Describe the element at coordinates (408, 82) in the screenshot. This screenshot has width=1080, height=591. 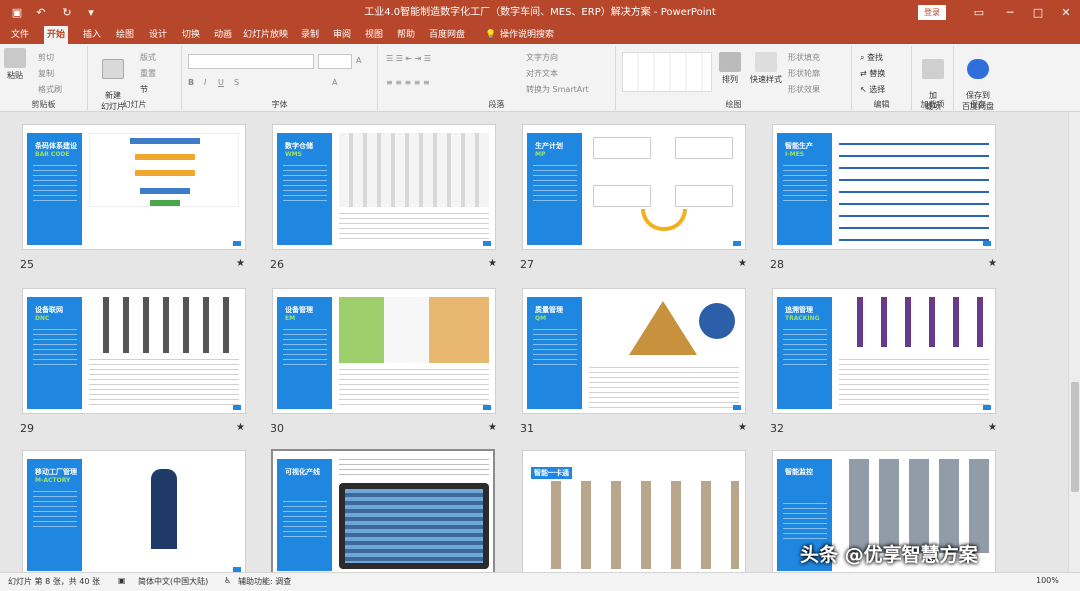
I see `align-icons: ≡ ≡ ≡ ≡ ≡` at that location.